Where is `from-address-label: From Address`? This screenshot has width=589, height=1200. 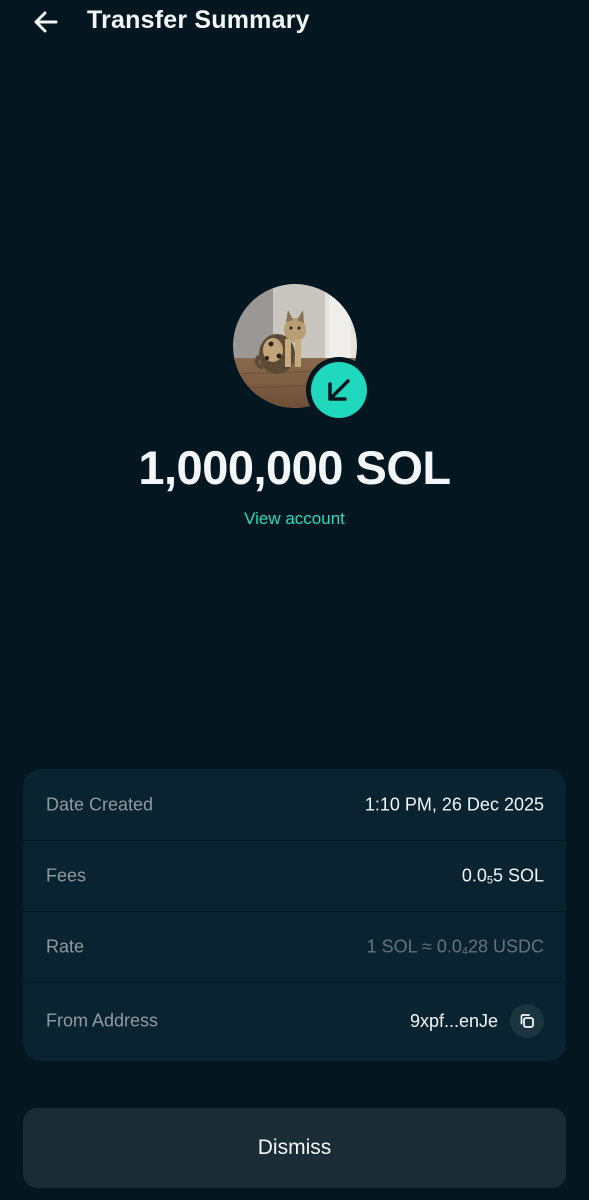 from-address-label: From Address is located at coordinates (102, 1020).